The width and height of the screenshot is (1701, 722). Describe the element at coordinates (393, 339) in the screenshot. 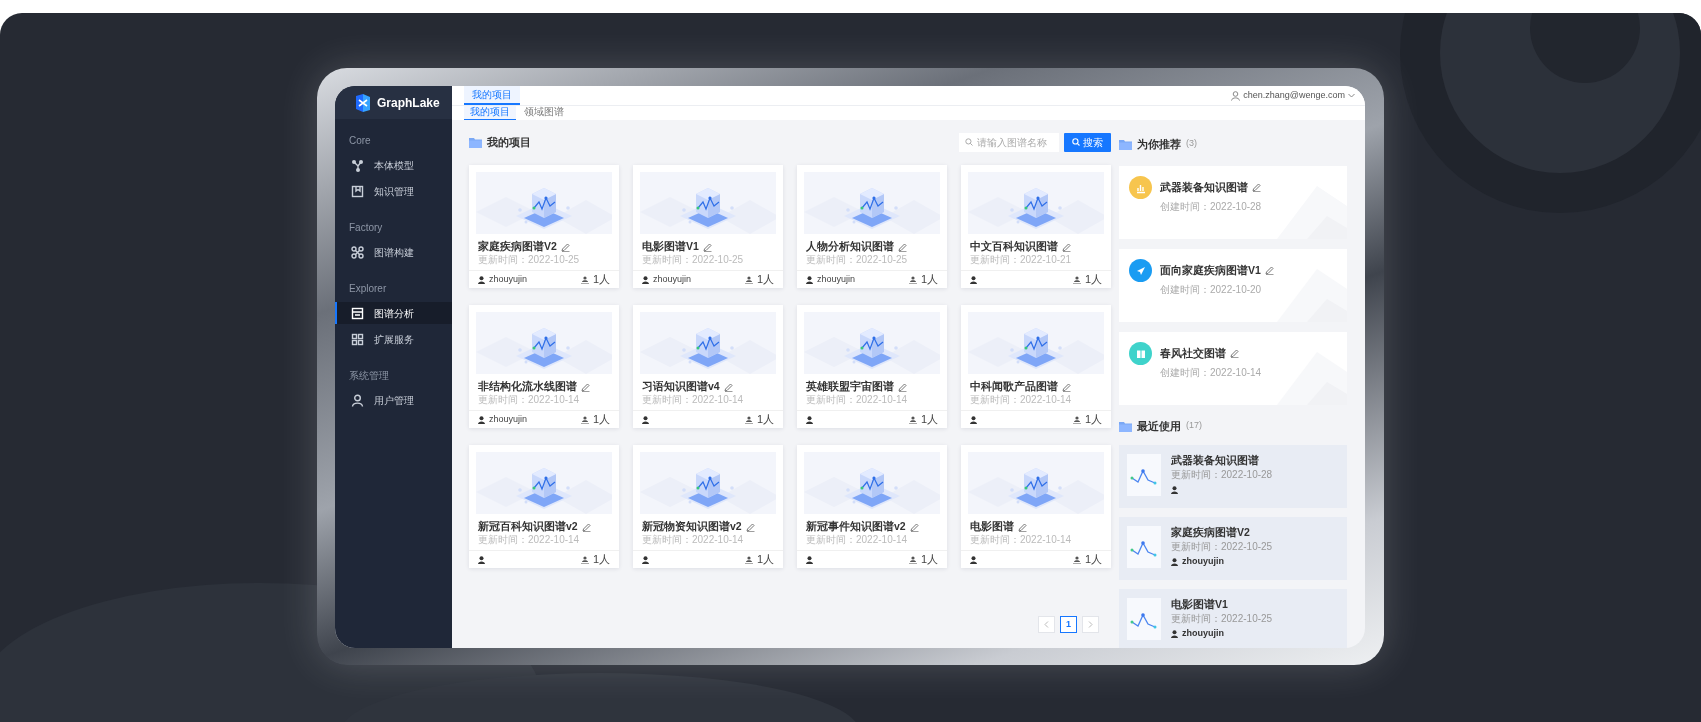

I see `sidebar-item: 扩展服务` at that location.